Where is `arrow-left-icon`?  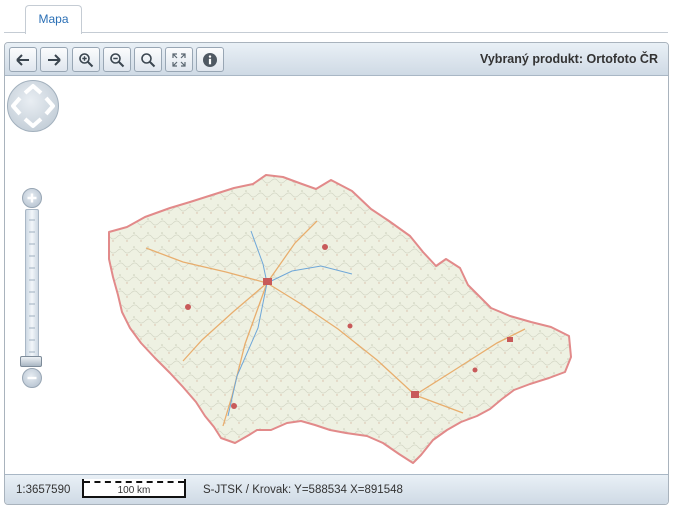 arrow-left-icon is located at coordinates (22, 59).